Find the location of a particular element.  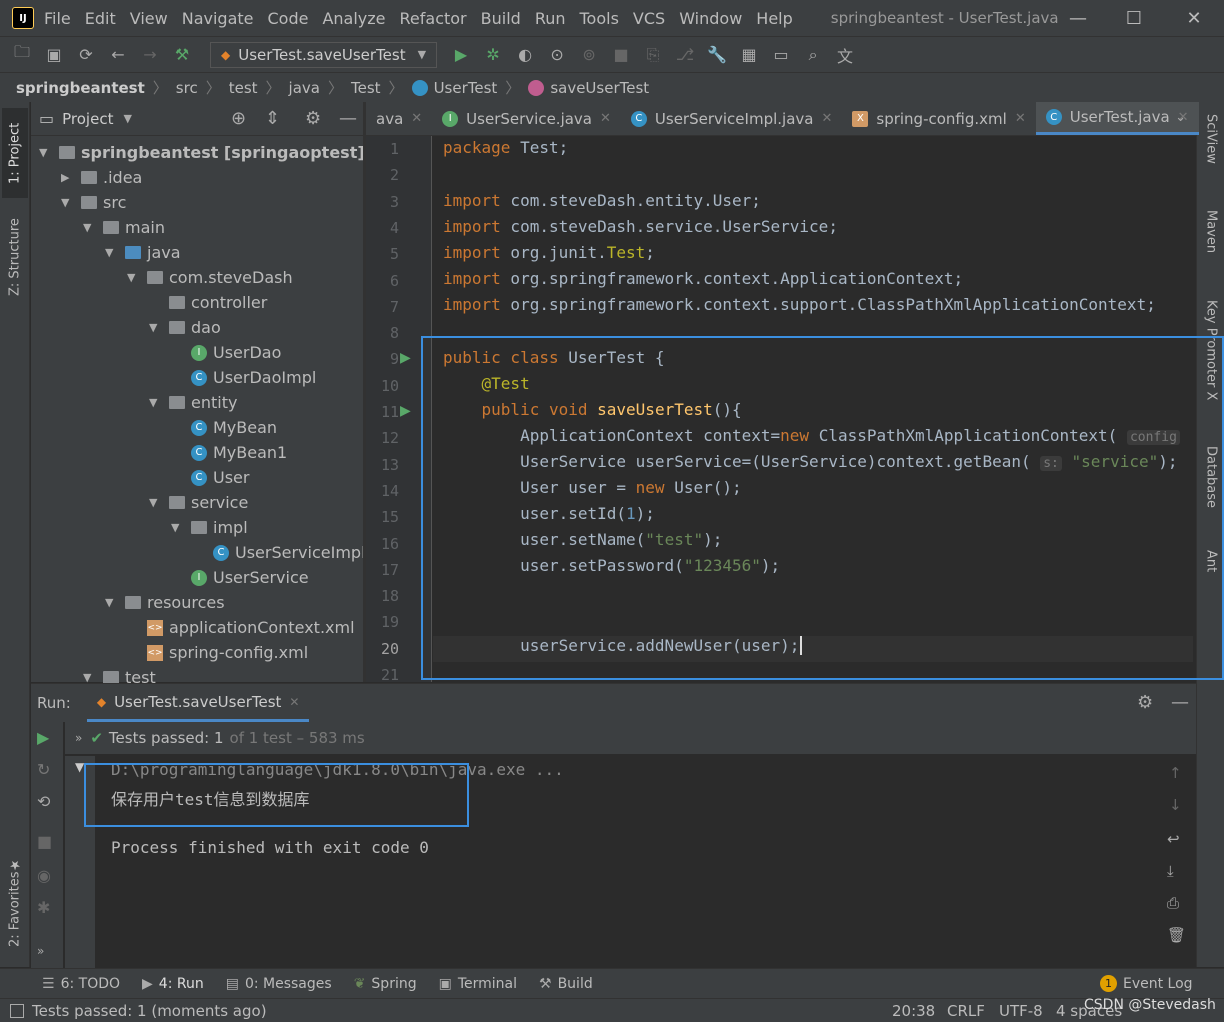

menu-vcs: VCS is located at coordinates (649, 18).